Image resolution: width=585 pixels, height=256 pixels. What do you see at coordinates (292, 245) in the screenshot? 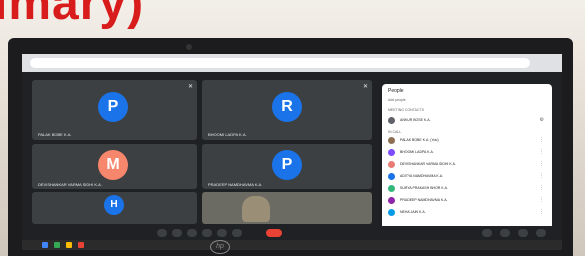
I see `os-taskbar` at bounding box center [292, 245].